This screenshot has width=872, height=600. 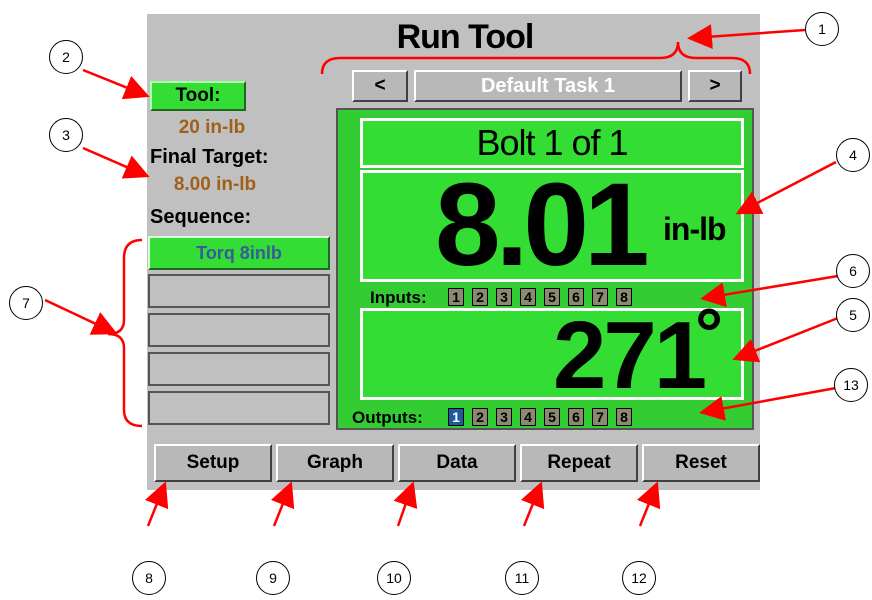 What do you see at coordinates (528, 297) in the screenshot?
I see `input-indicator: 4` at bounding box center [528, 297].